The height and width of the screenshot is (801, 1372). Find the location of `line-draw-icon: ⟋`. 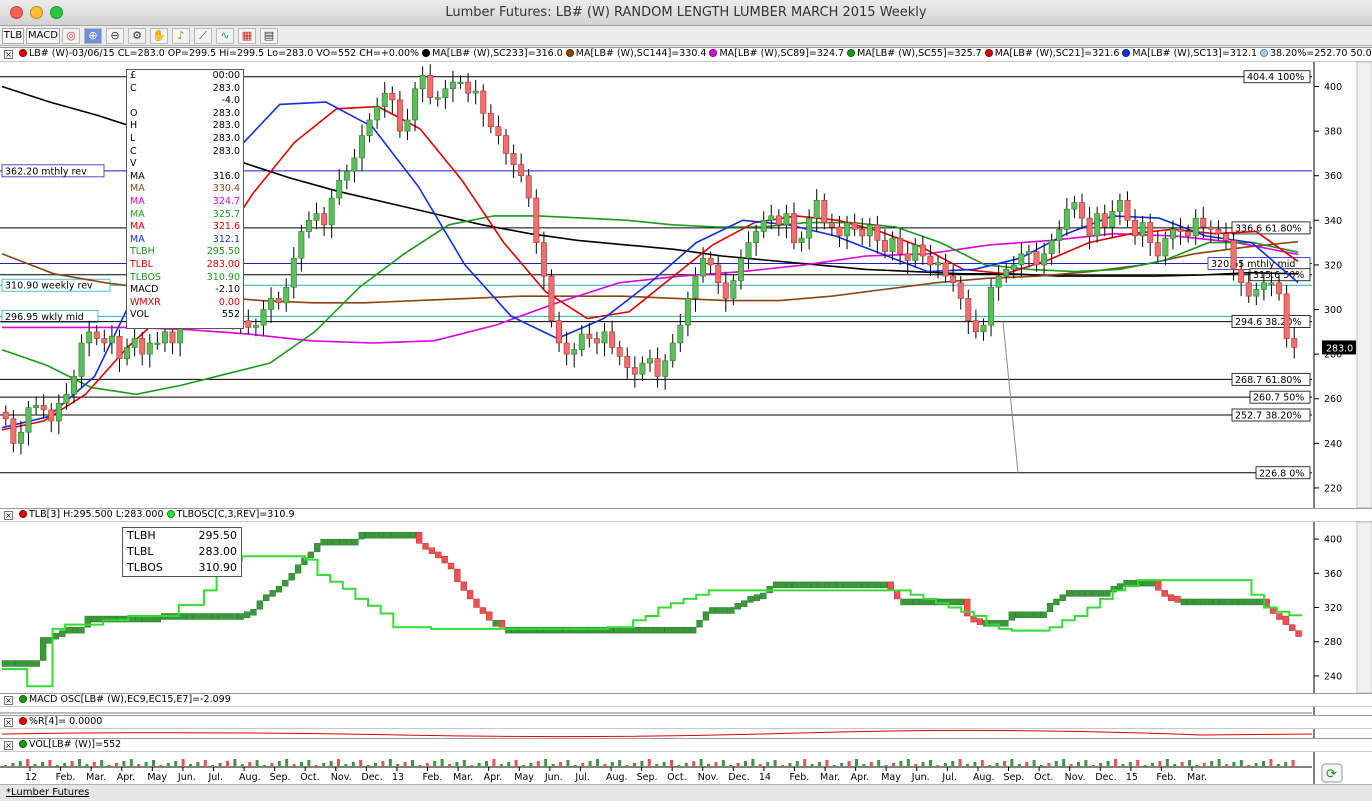

line-draw-icon: ⟋ is located at coordinates (203, 36).